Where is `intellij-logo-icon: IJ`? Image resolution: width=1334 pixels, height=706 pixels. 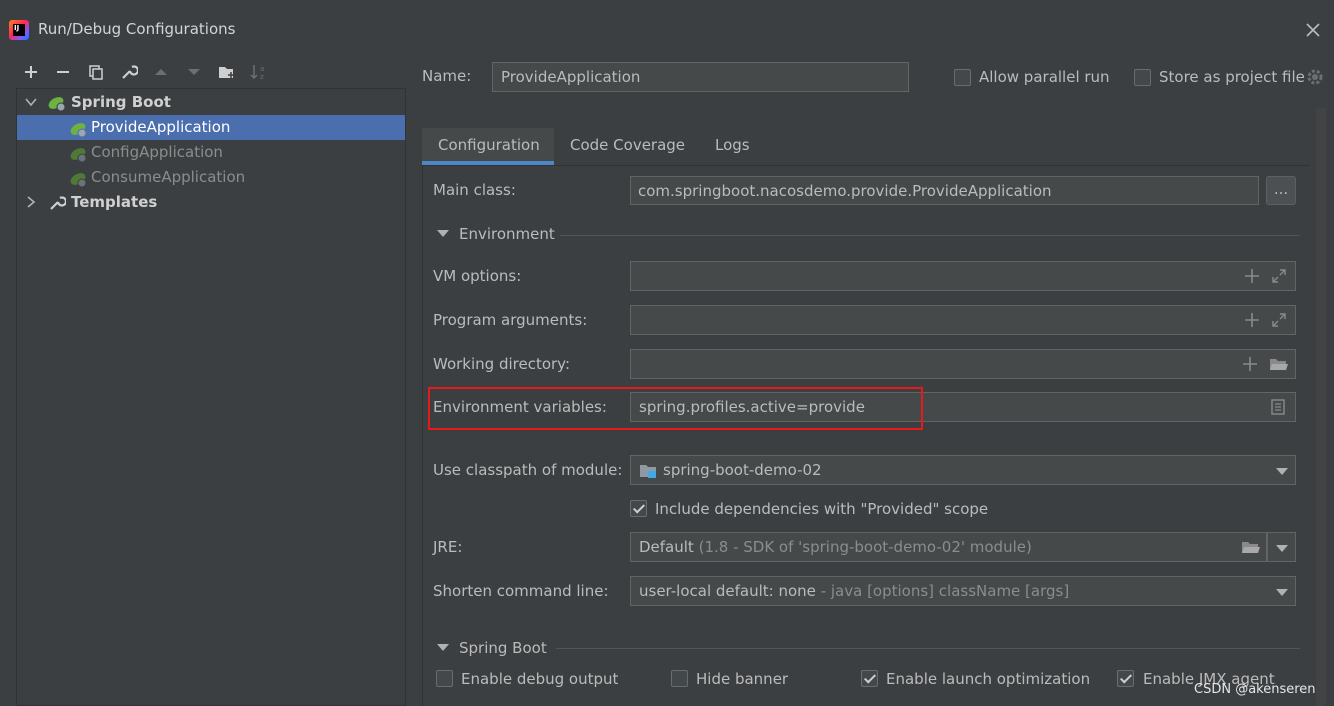
intellij-logo-icon: IJ is located at coordinates (19, 30).